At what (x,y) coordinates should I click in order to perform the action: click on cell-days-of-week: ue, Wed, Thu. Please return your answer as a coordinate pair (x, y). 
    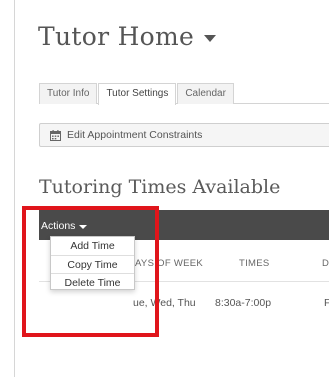
    Looking at the image, I should click on (164, 303).